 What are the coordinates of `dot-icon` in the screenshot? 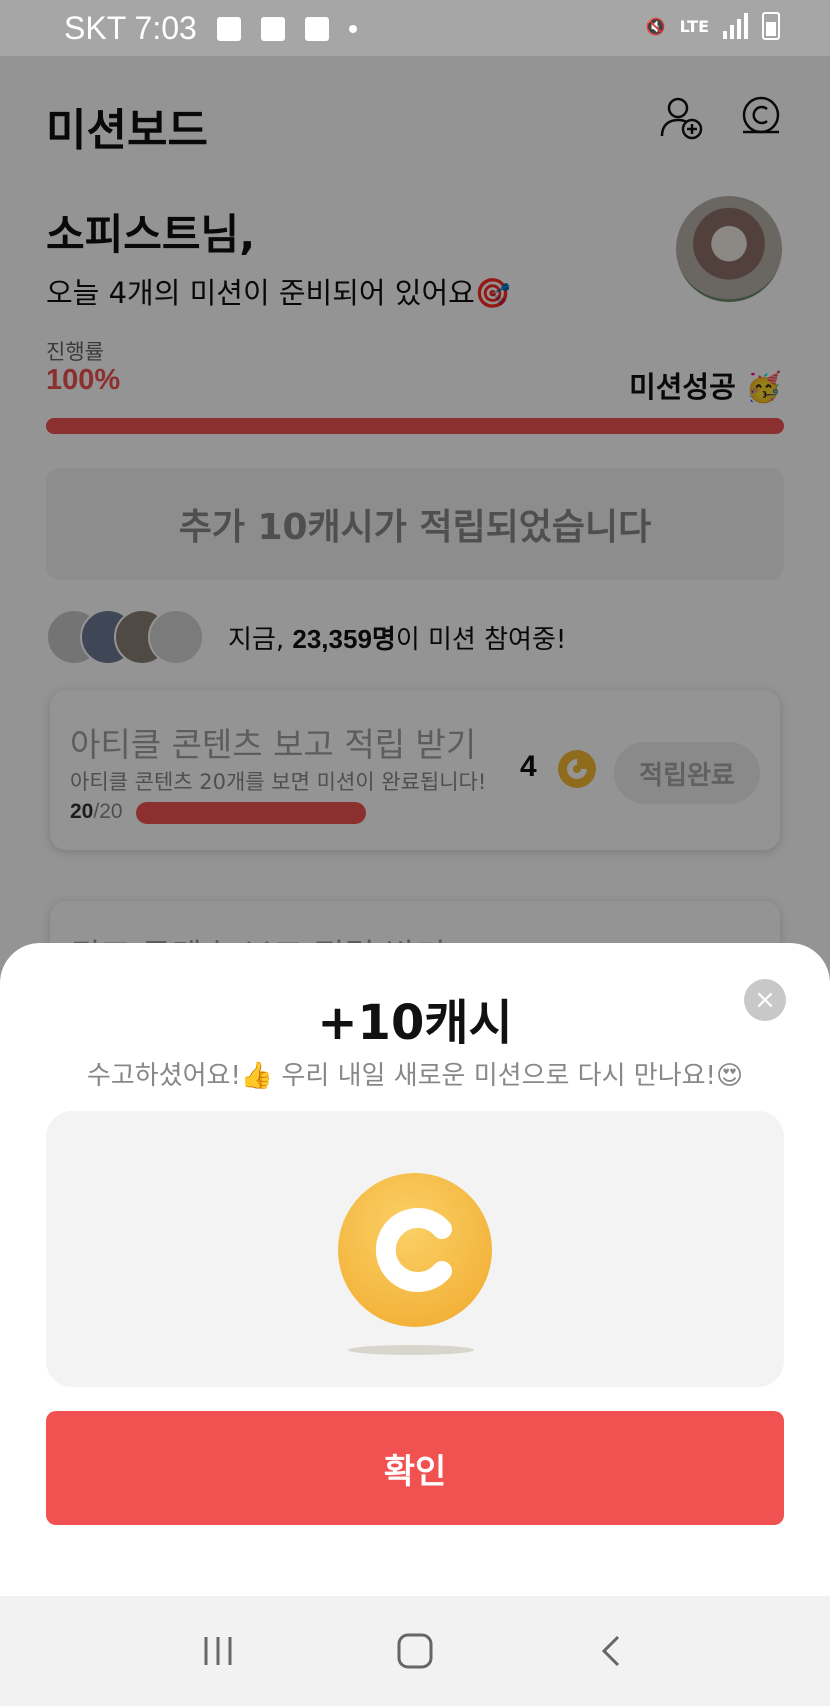 It's located at (352, 28).